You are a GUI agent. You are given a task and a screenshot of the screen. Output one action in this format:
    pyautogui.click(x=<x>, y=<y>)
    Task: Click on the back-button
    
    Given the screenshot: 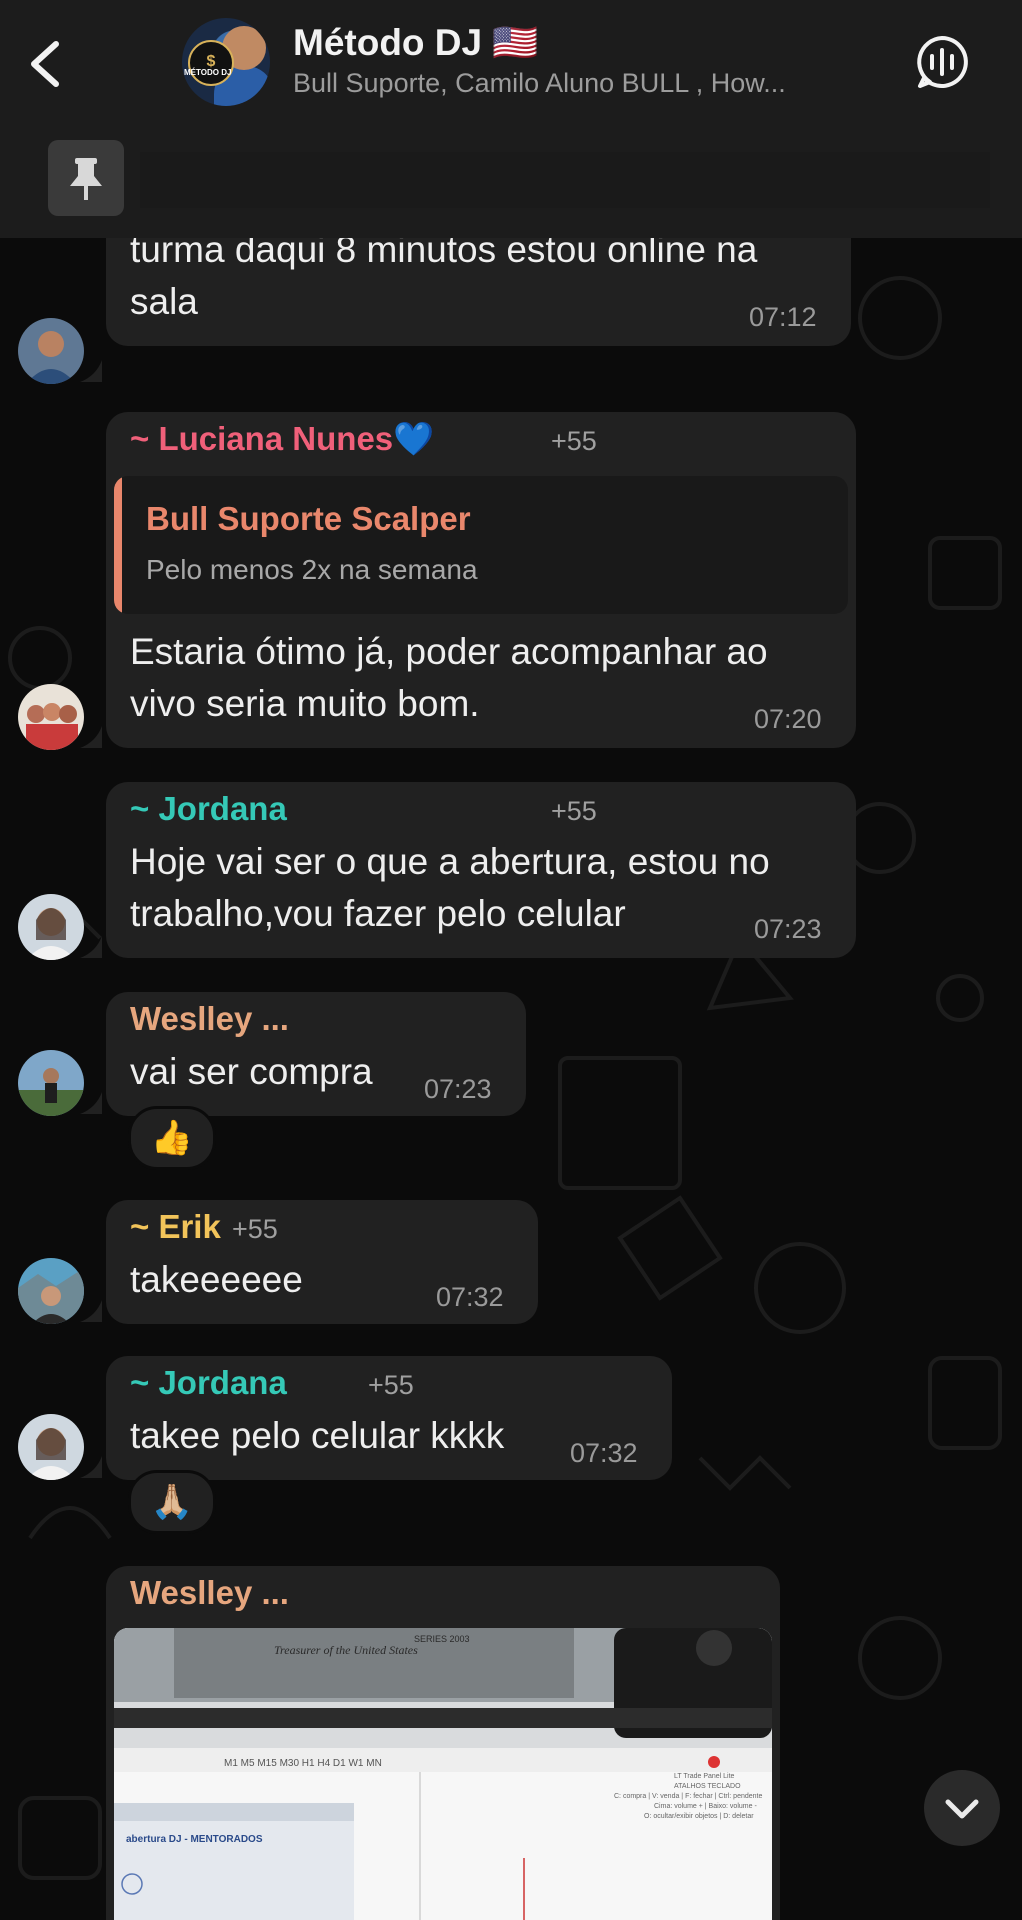 What is the action you would take?
    pyautogui.click(x=50, y=64)
    